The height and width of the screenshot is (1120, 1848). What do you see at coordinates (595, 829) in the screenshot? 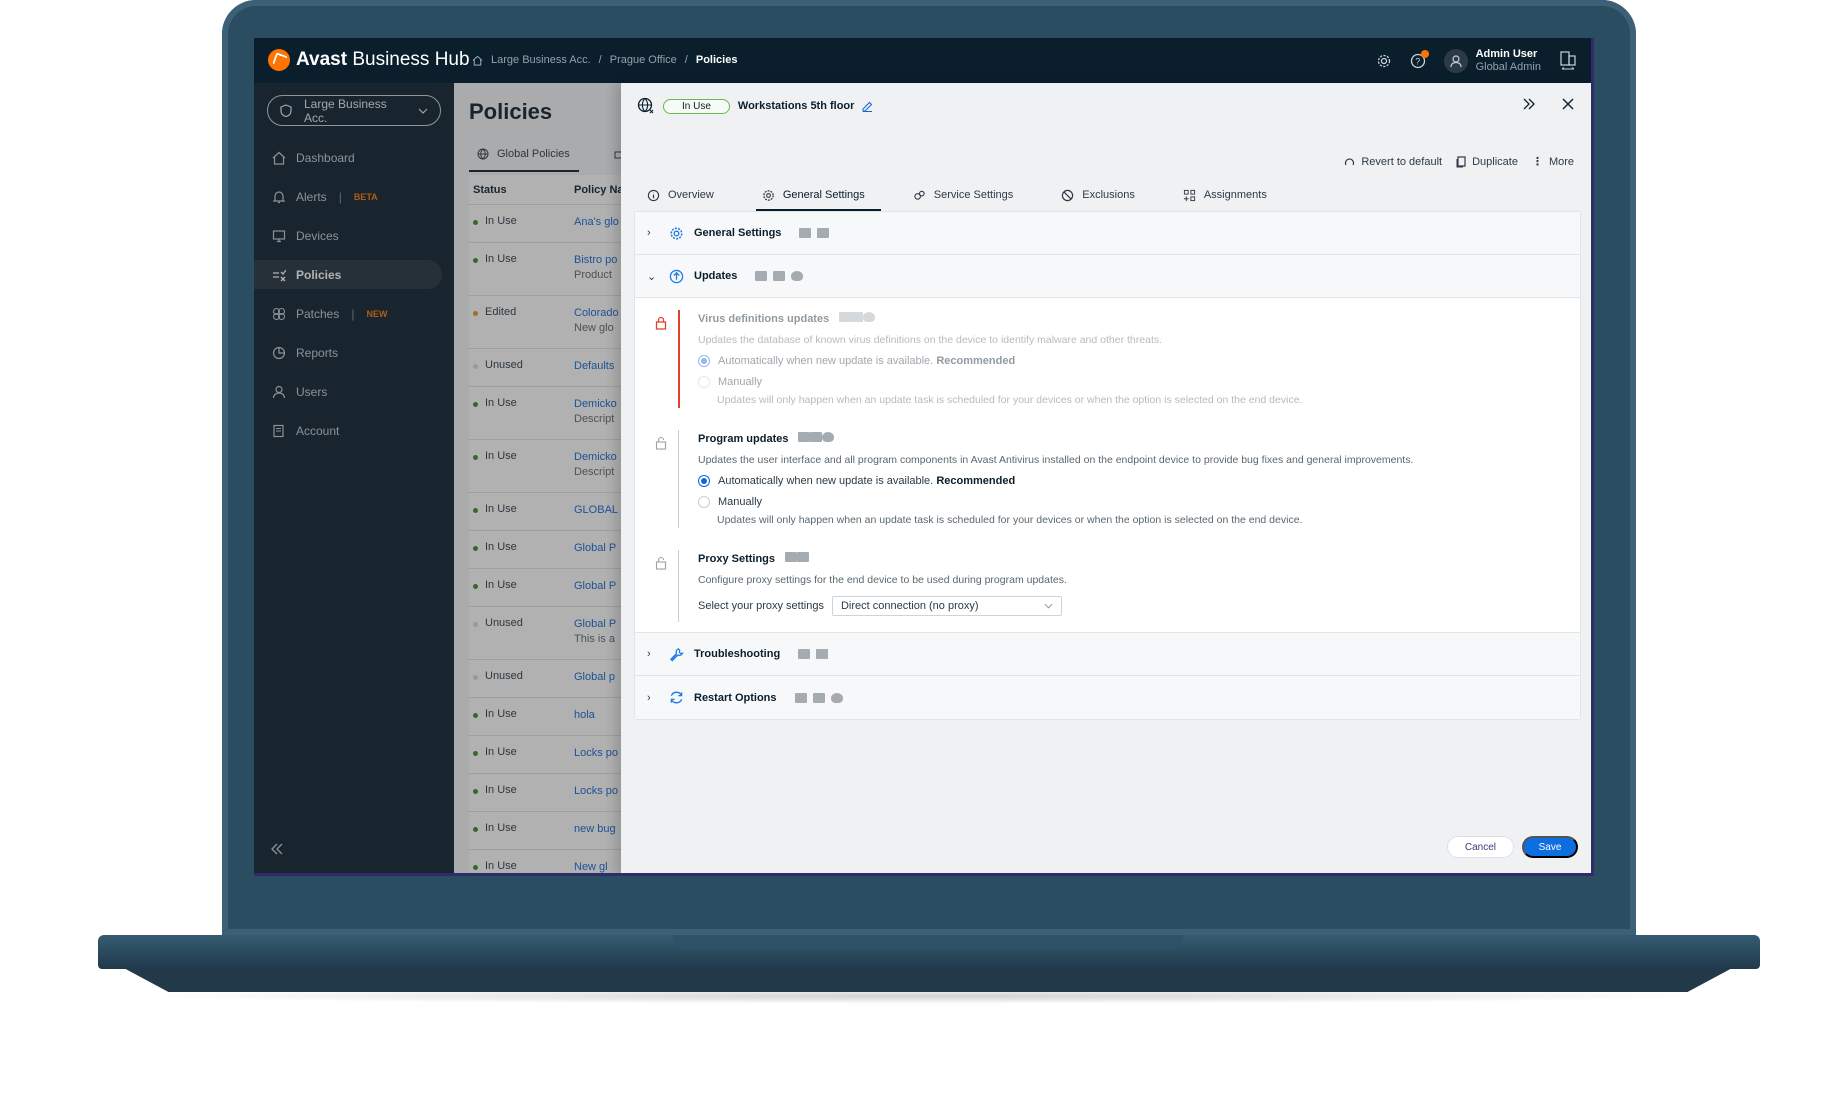
I see `policy-name-link: new bug` at bounding box center [595, 829].